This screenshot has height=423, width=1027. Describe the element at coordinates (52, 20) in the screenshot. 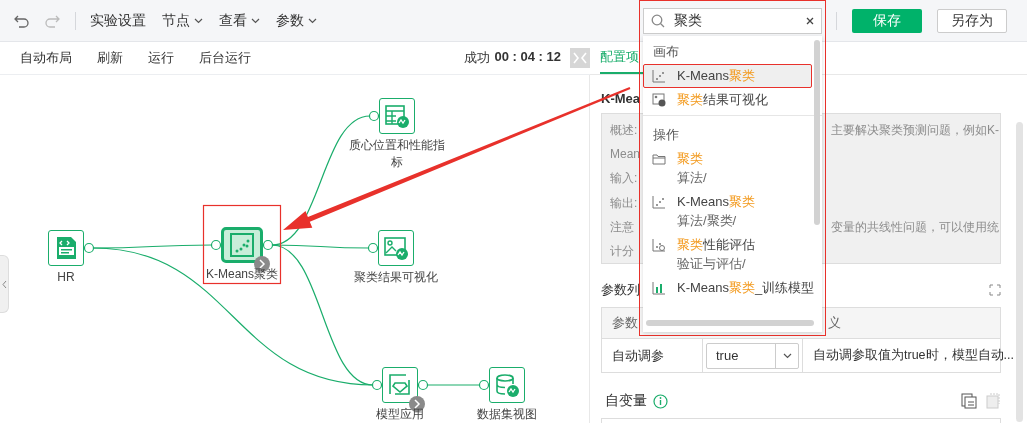

I see `redo-icon` at that location.